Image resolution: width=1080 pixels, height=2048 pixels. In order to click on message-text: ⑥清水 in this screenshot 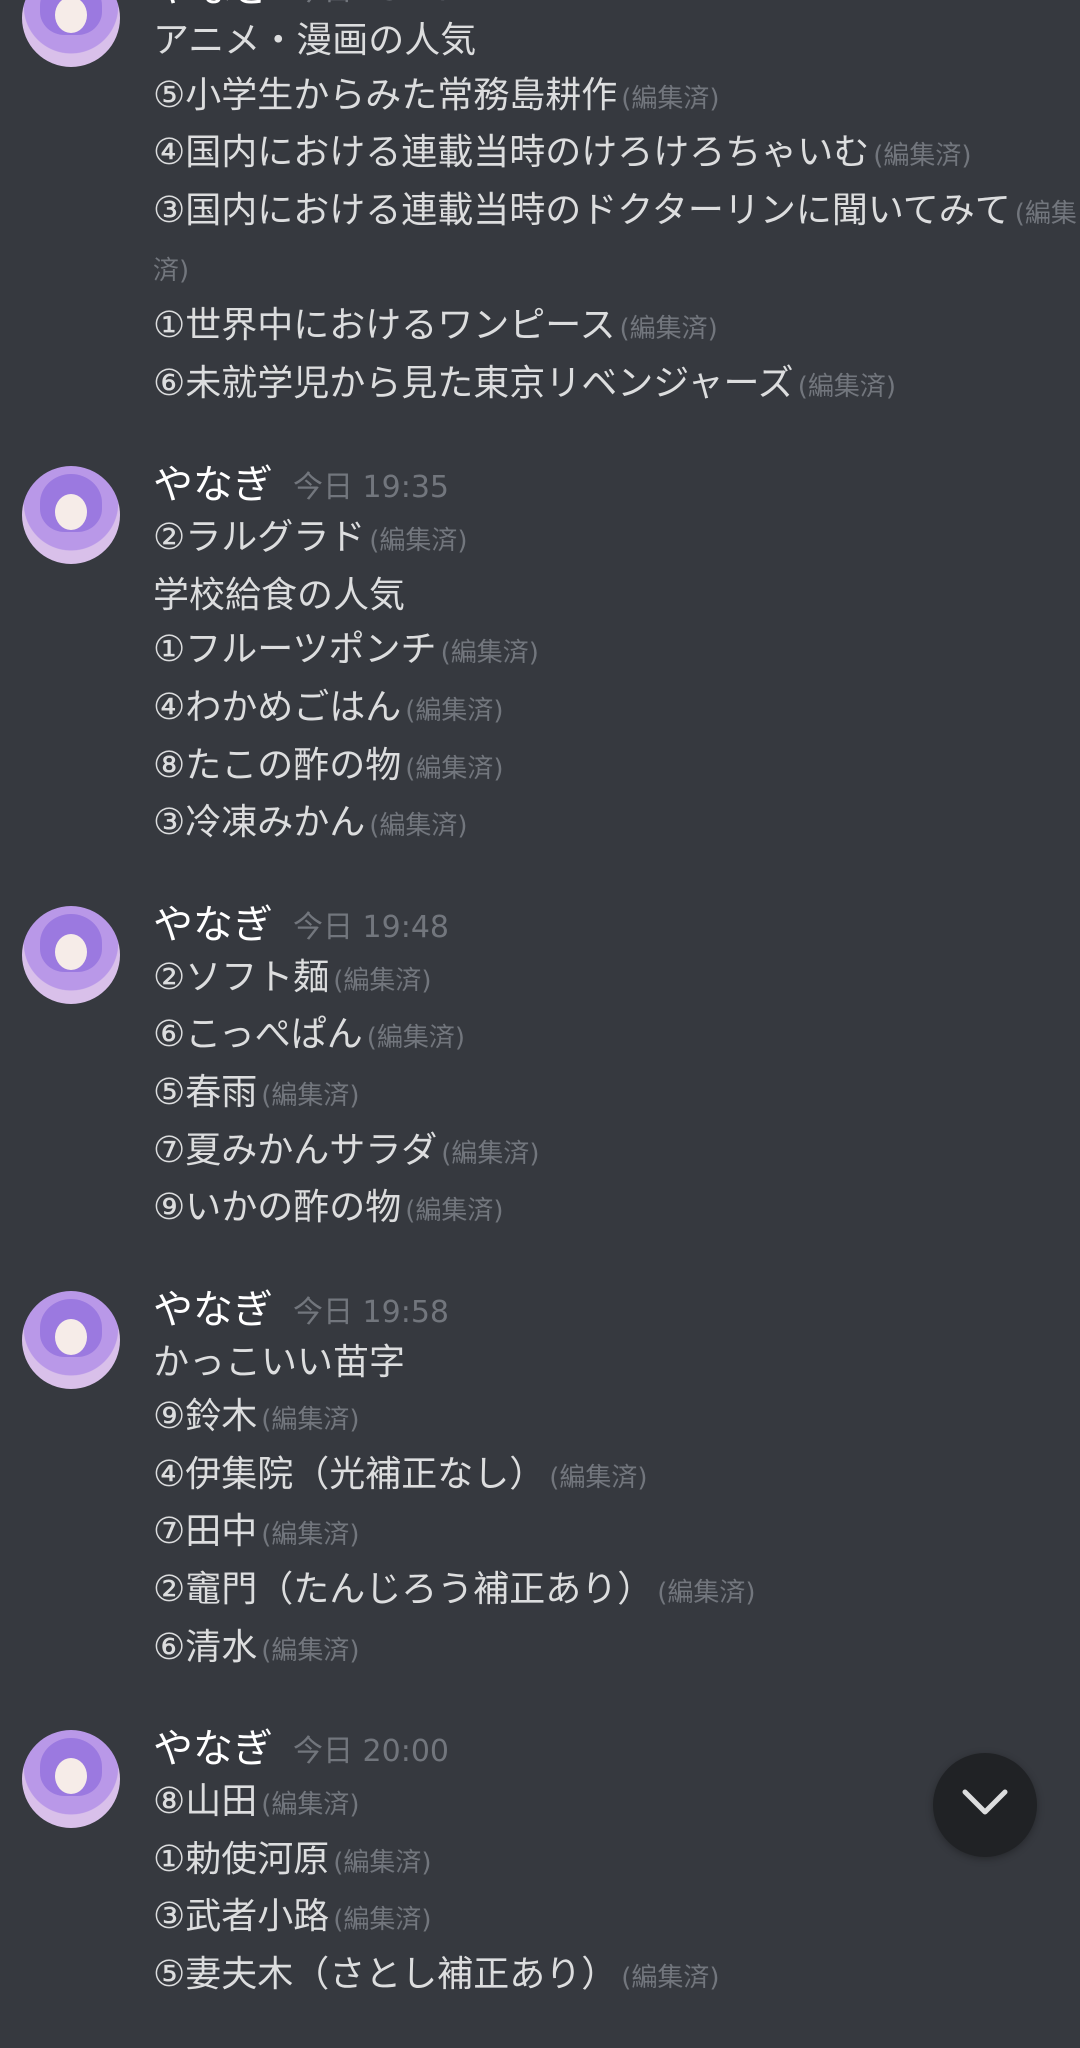, I will do `click(205, 1647)`.